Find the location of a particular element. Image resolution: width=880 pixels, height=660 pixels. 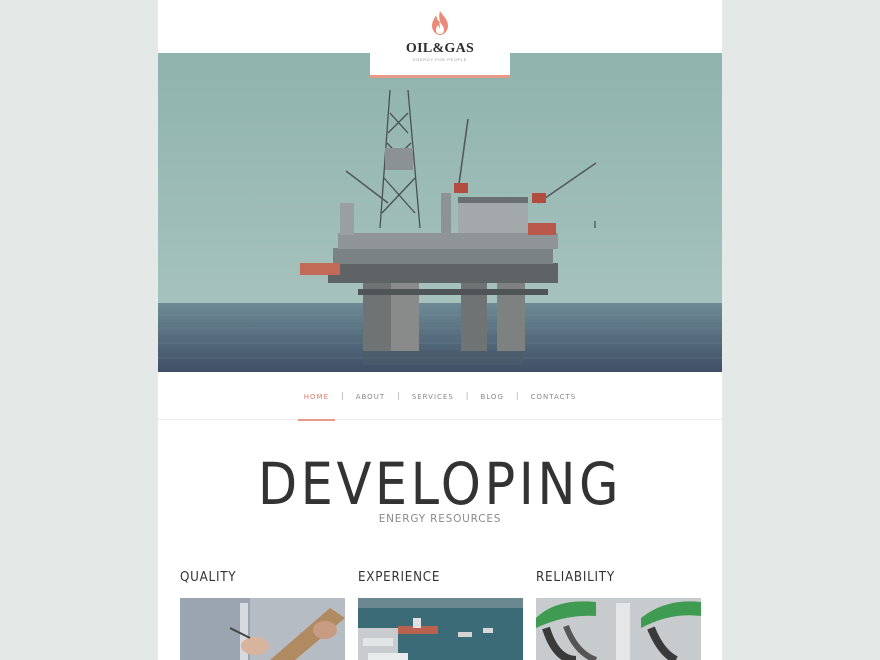

intro-title: DEVELOPING is located at coordinates (440, 484).